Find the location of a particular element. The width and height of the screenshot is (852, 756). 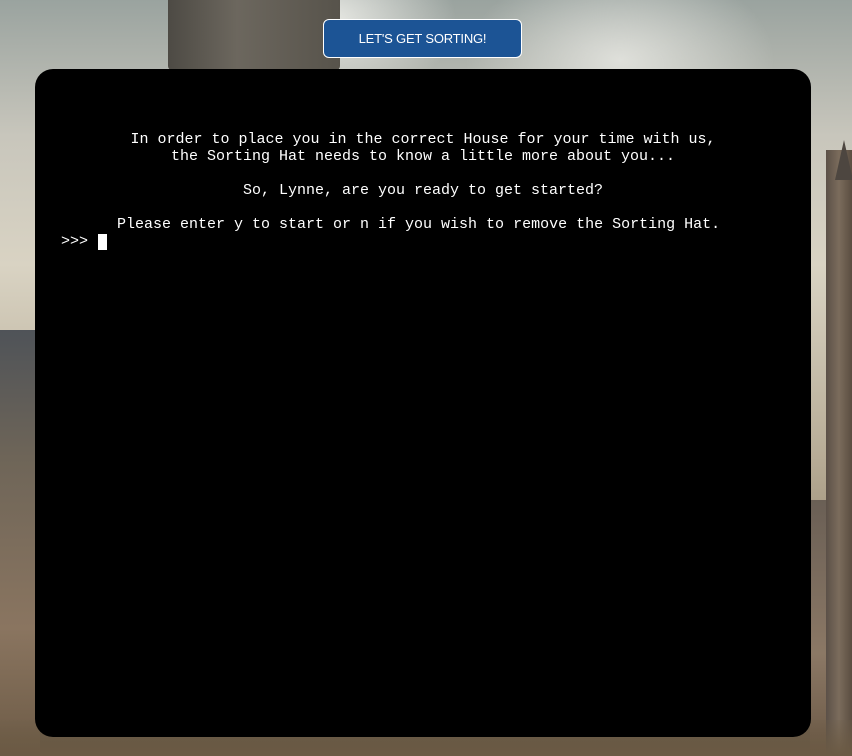

terminal-prompt: >>> is located at coordinates (75, 241).